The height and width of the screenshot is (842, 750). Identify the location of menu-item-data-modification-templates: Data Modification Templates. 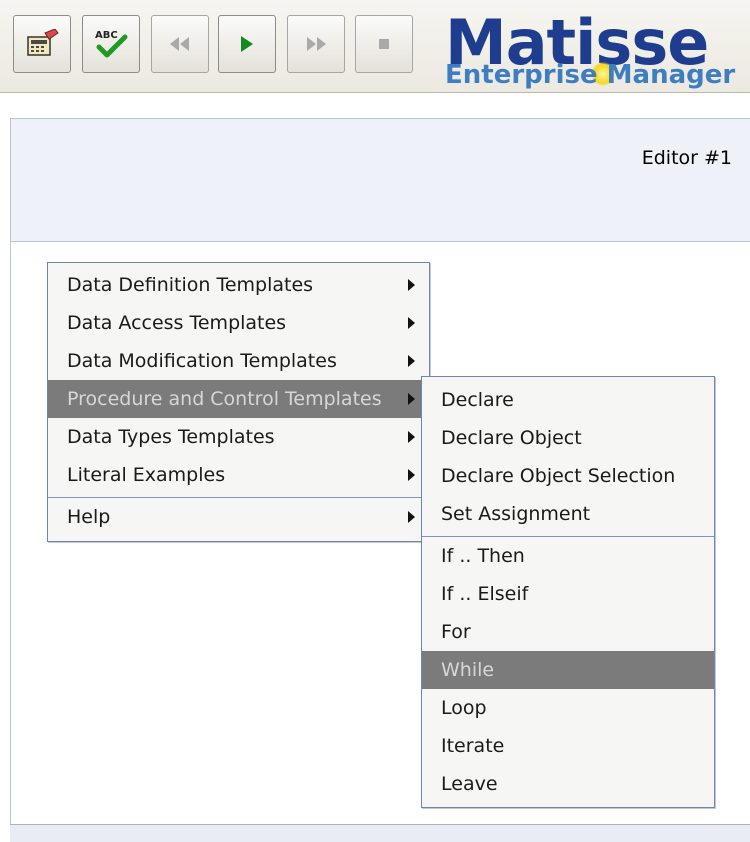
(238, 361).